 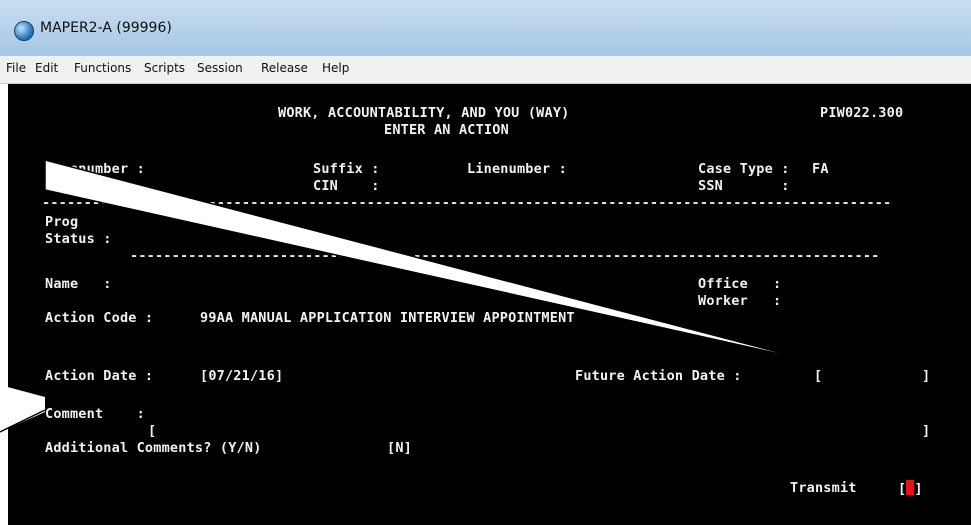 I want to click on transmit-label: Transmit, so click(x=823, y=488).